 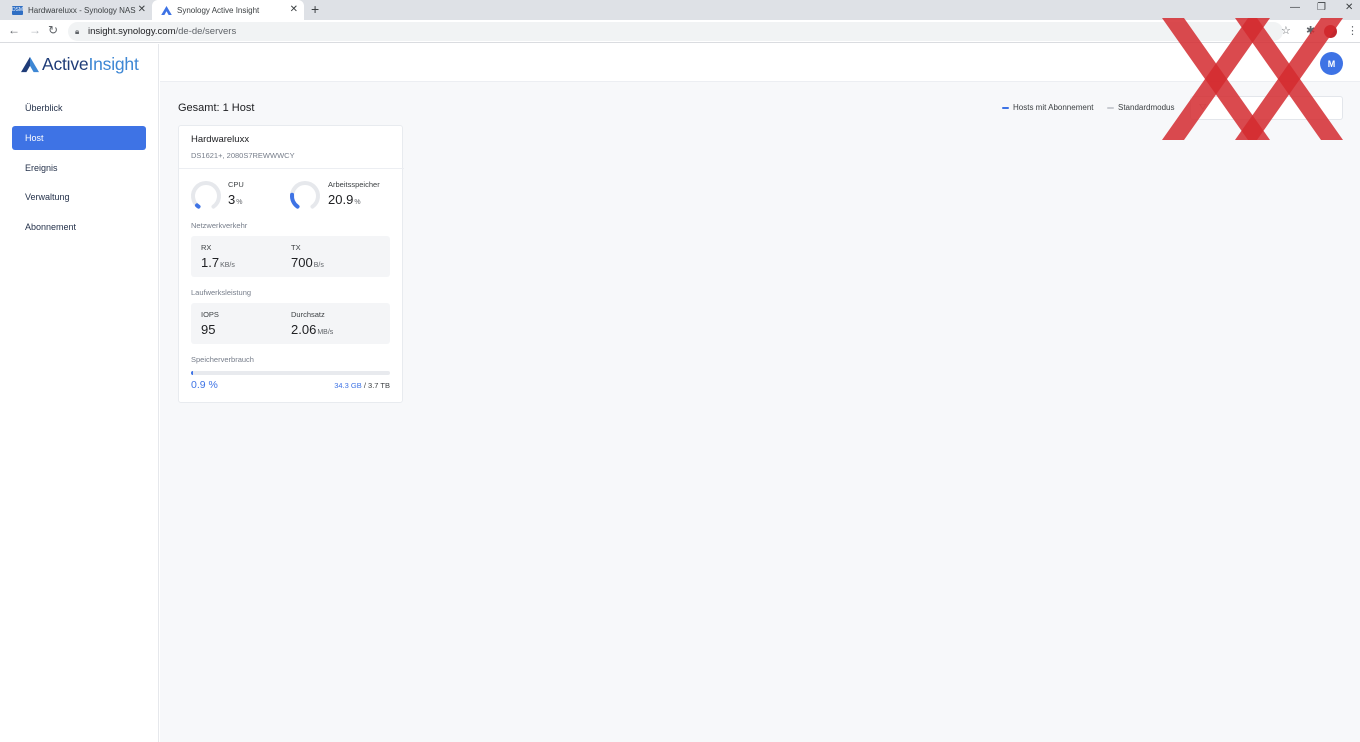 I want to click on throughput-label: Durchsatz, so click(x=308, y=314).